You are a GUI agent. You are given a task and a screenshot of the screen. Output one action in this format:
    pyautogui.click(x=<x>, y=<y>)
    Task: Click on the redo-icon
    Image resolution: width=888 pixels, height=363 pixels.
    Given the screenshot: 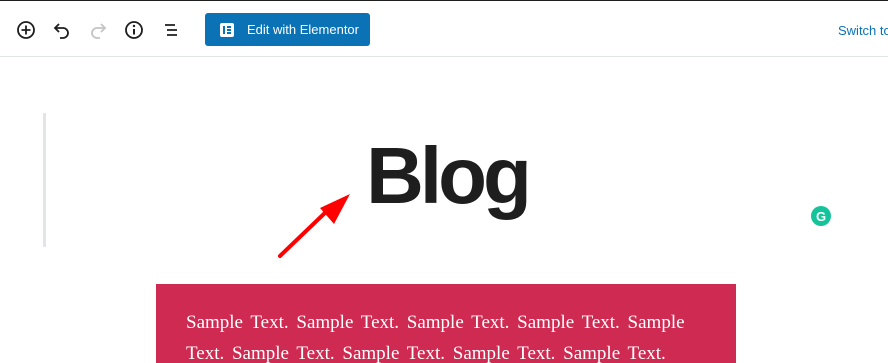 What is the action you would take?
    pyautogui.click(x=99, y=31)
    